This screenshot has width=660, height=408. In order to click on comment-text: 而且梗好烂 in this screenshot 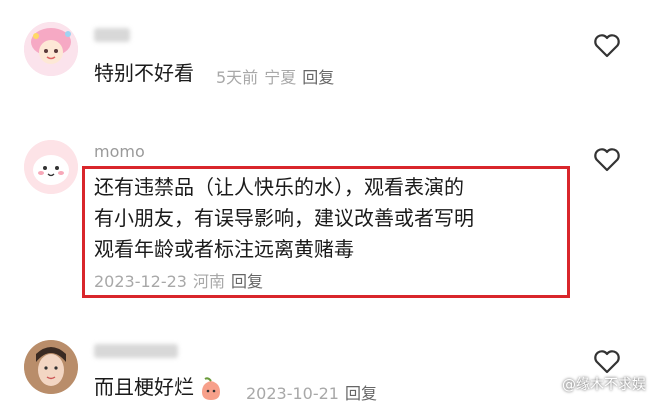, I will do `click(159, 387)`.